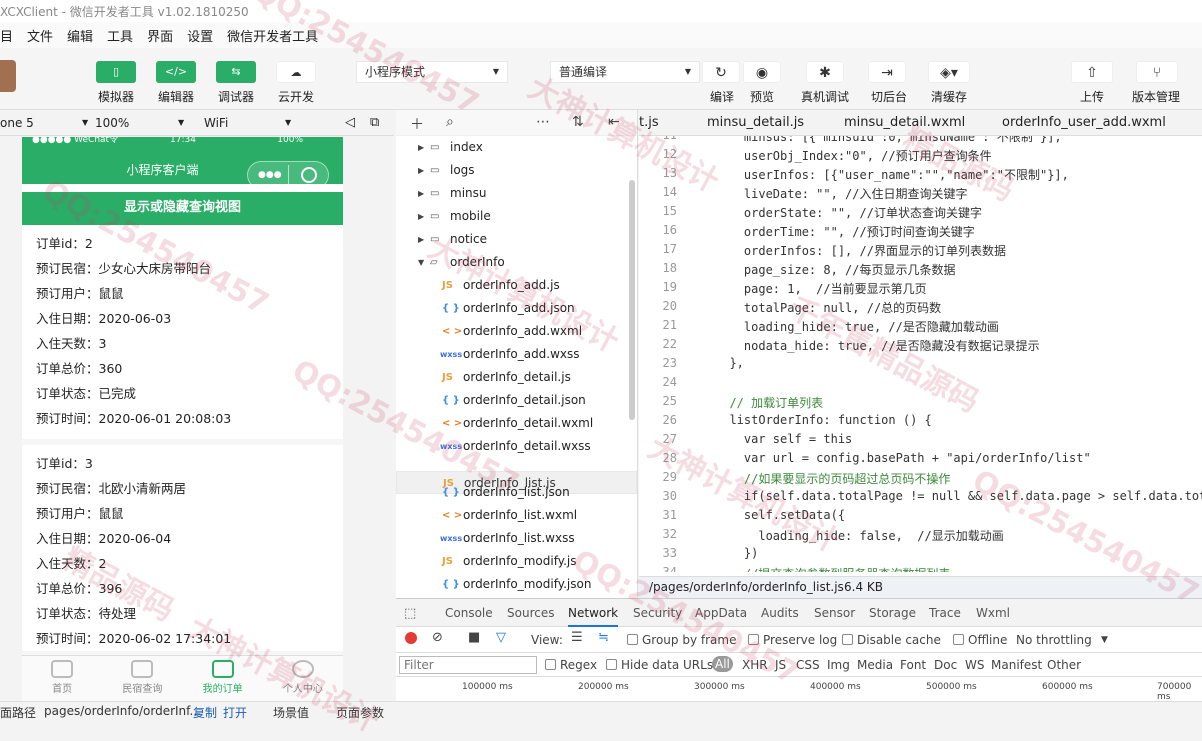 This screenshot has height=741, width=1202. What do you see at coordinates (891, 640) in the screenshot?
I see `disable-cache-checkbox: Disable cache` at bounding box center [891, 640].